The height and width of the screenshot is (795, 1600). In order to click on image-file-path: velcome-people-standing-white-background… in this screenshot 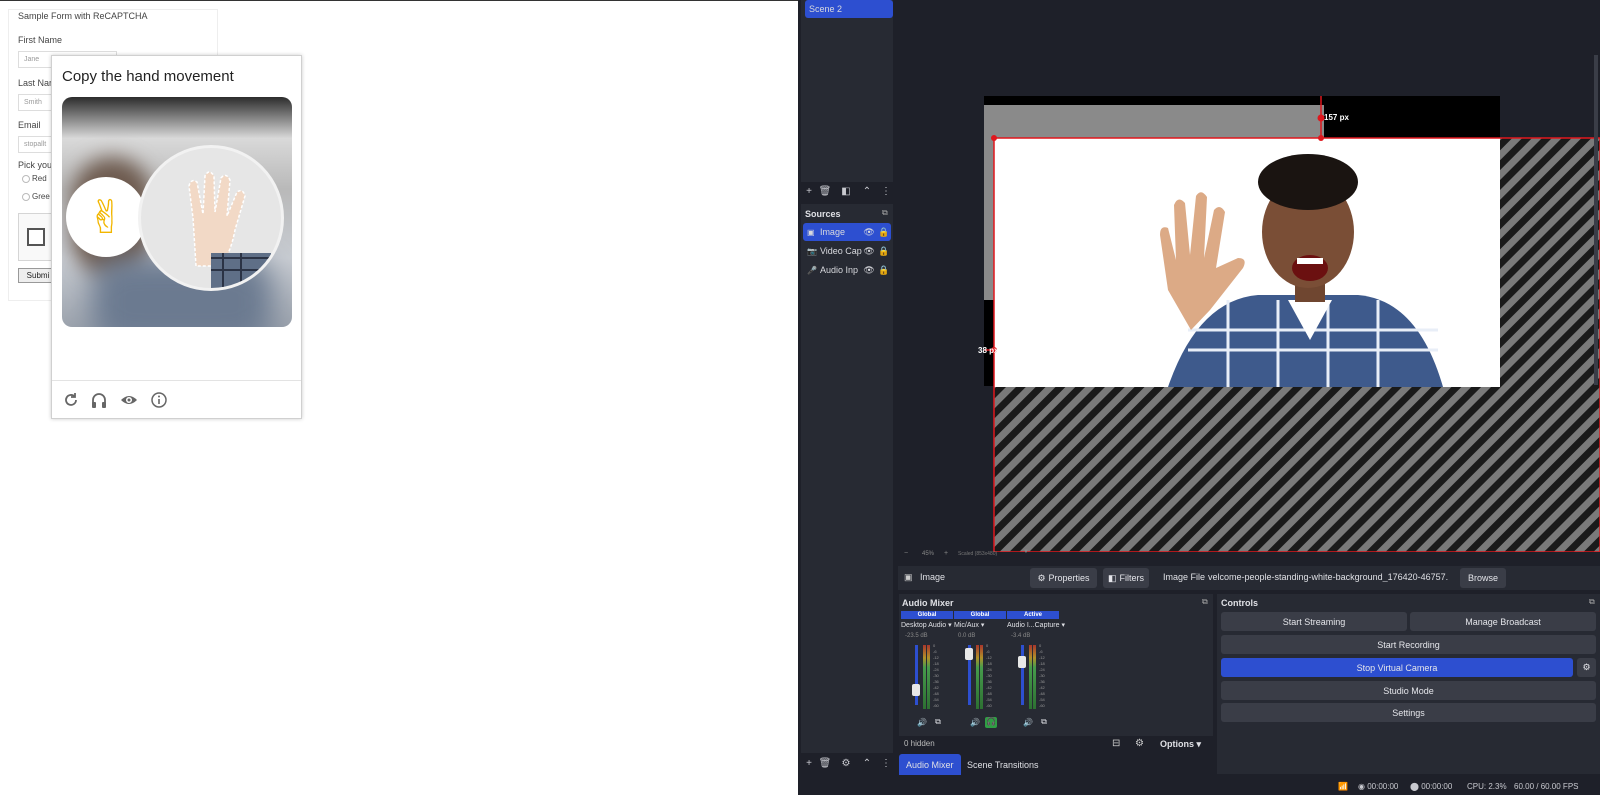, I will do `click(1328, 577)`.